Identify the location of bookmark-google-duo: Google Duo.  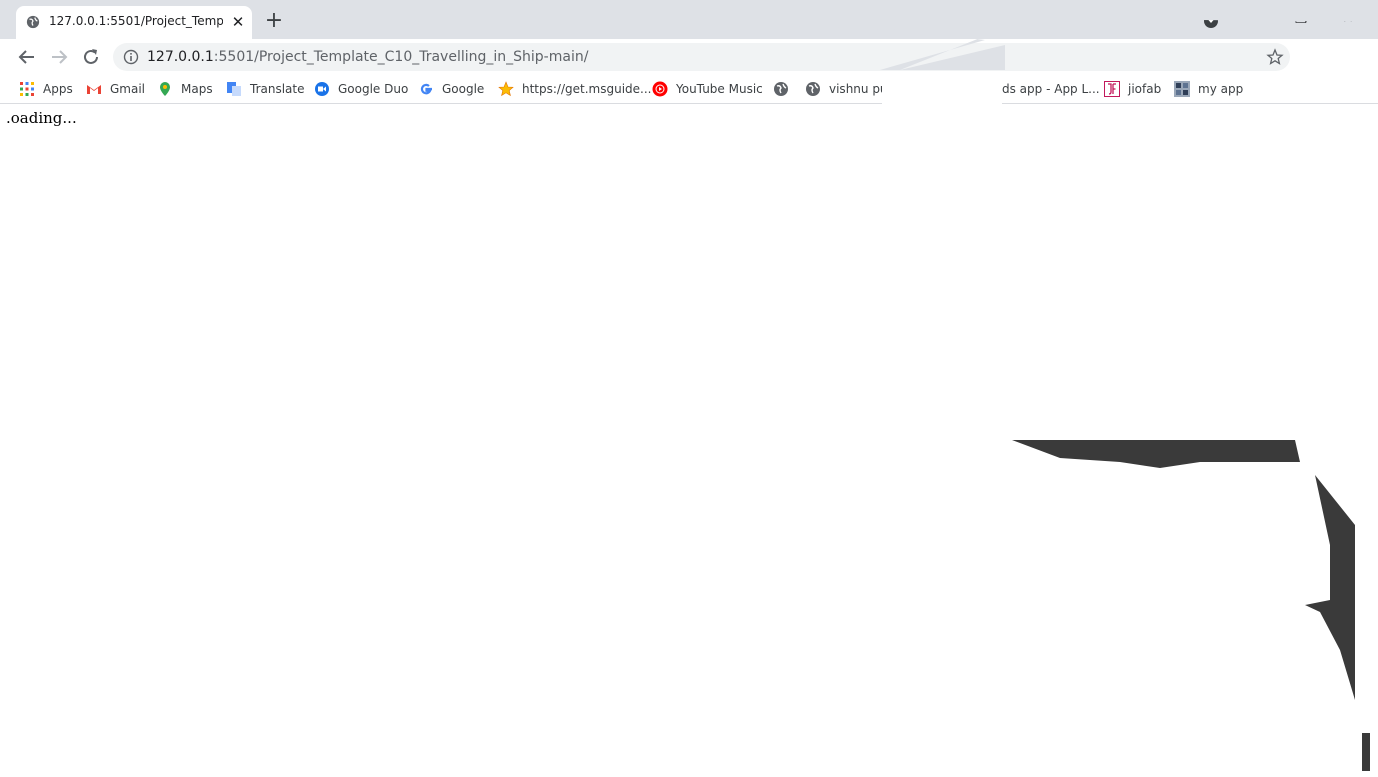
(361, 89).